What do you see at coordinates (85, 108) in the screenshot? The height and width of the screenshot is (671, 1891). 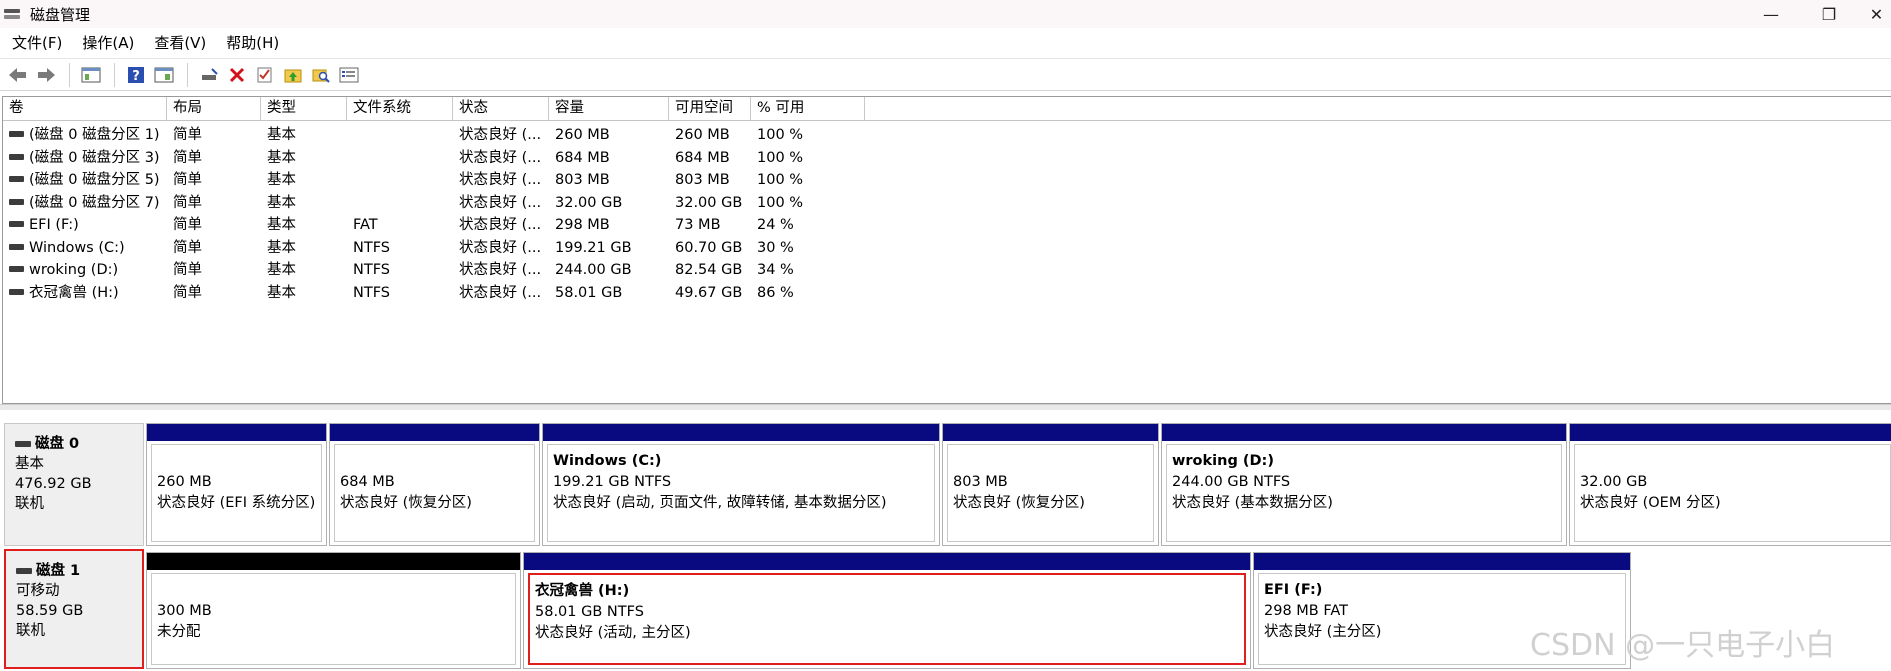 I see `column-header-volume: 卷` at bounding box center [85, 108].